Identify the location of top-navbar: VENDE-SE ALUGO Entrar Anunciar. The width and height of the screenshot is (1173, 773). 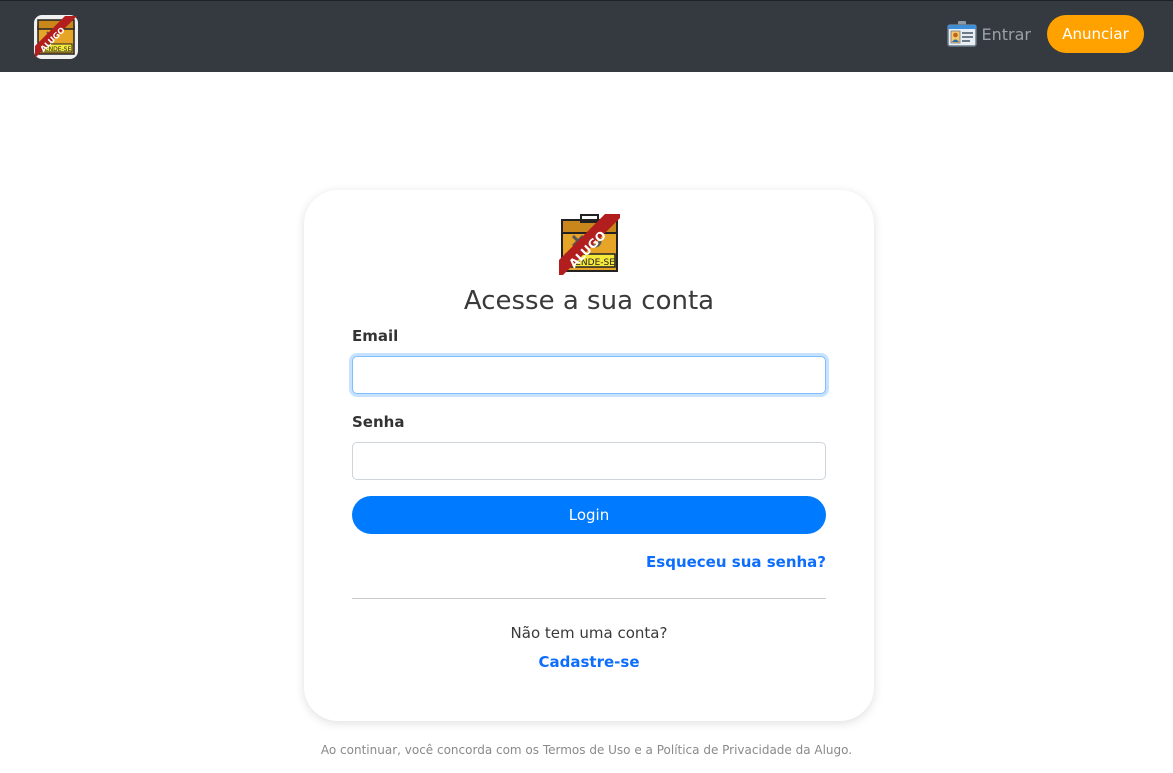
(586, 36).